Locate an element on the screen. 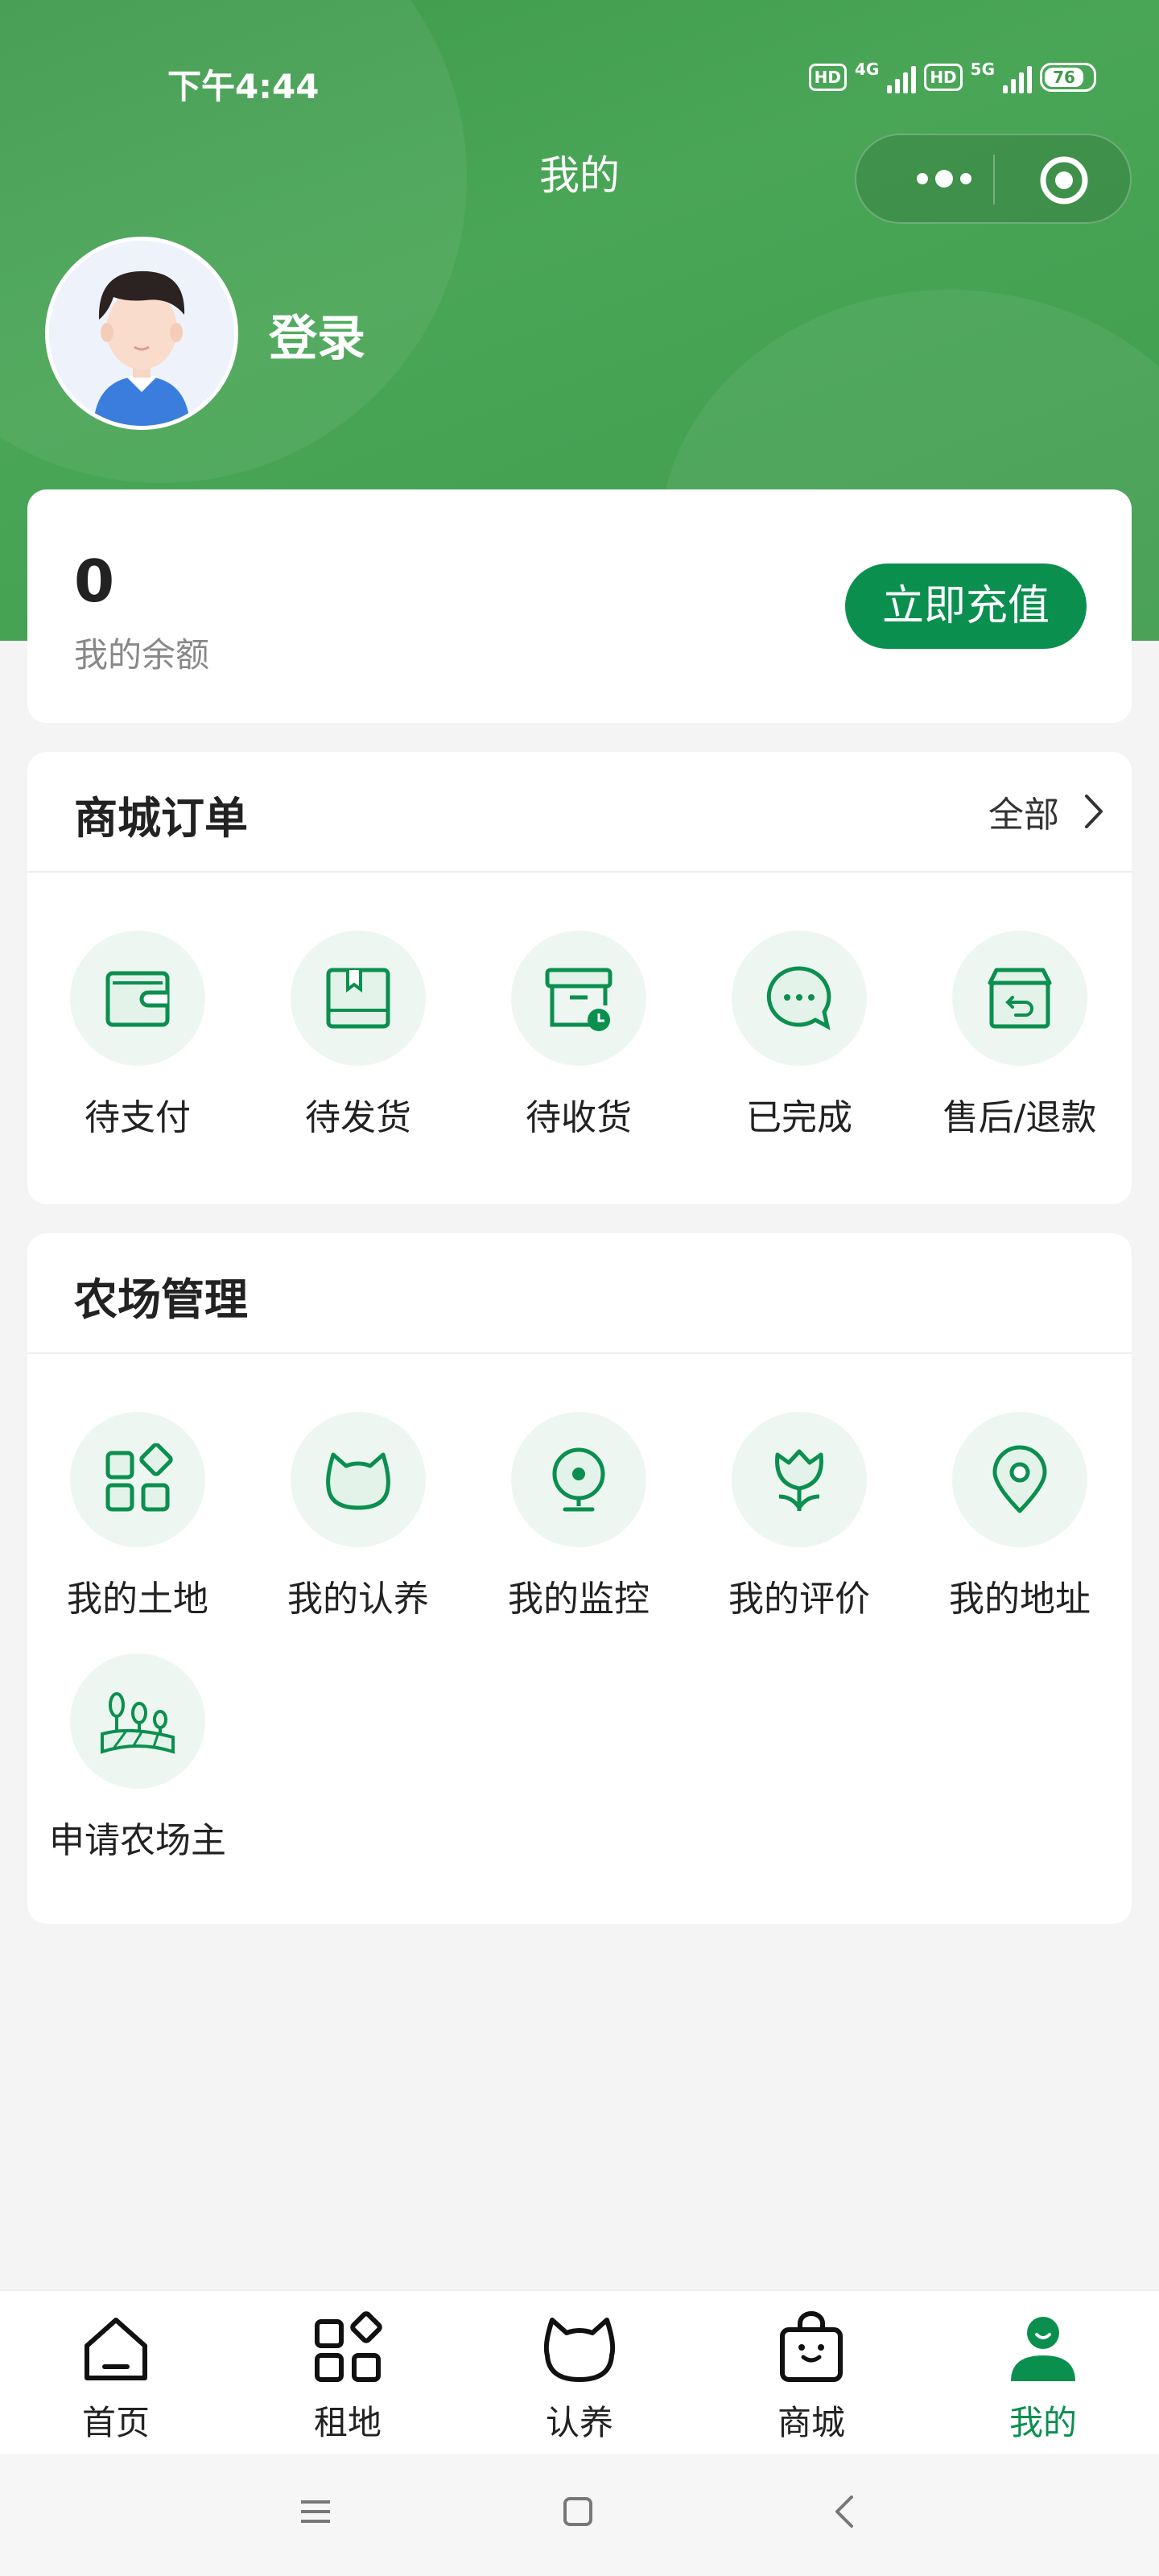 The image size is (1159, 2576). farm-field-icon is located at coordinates (137, 1721).